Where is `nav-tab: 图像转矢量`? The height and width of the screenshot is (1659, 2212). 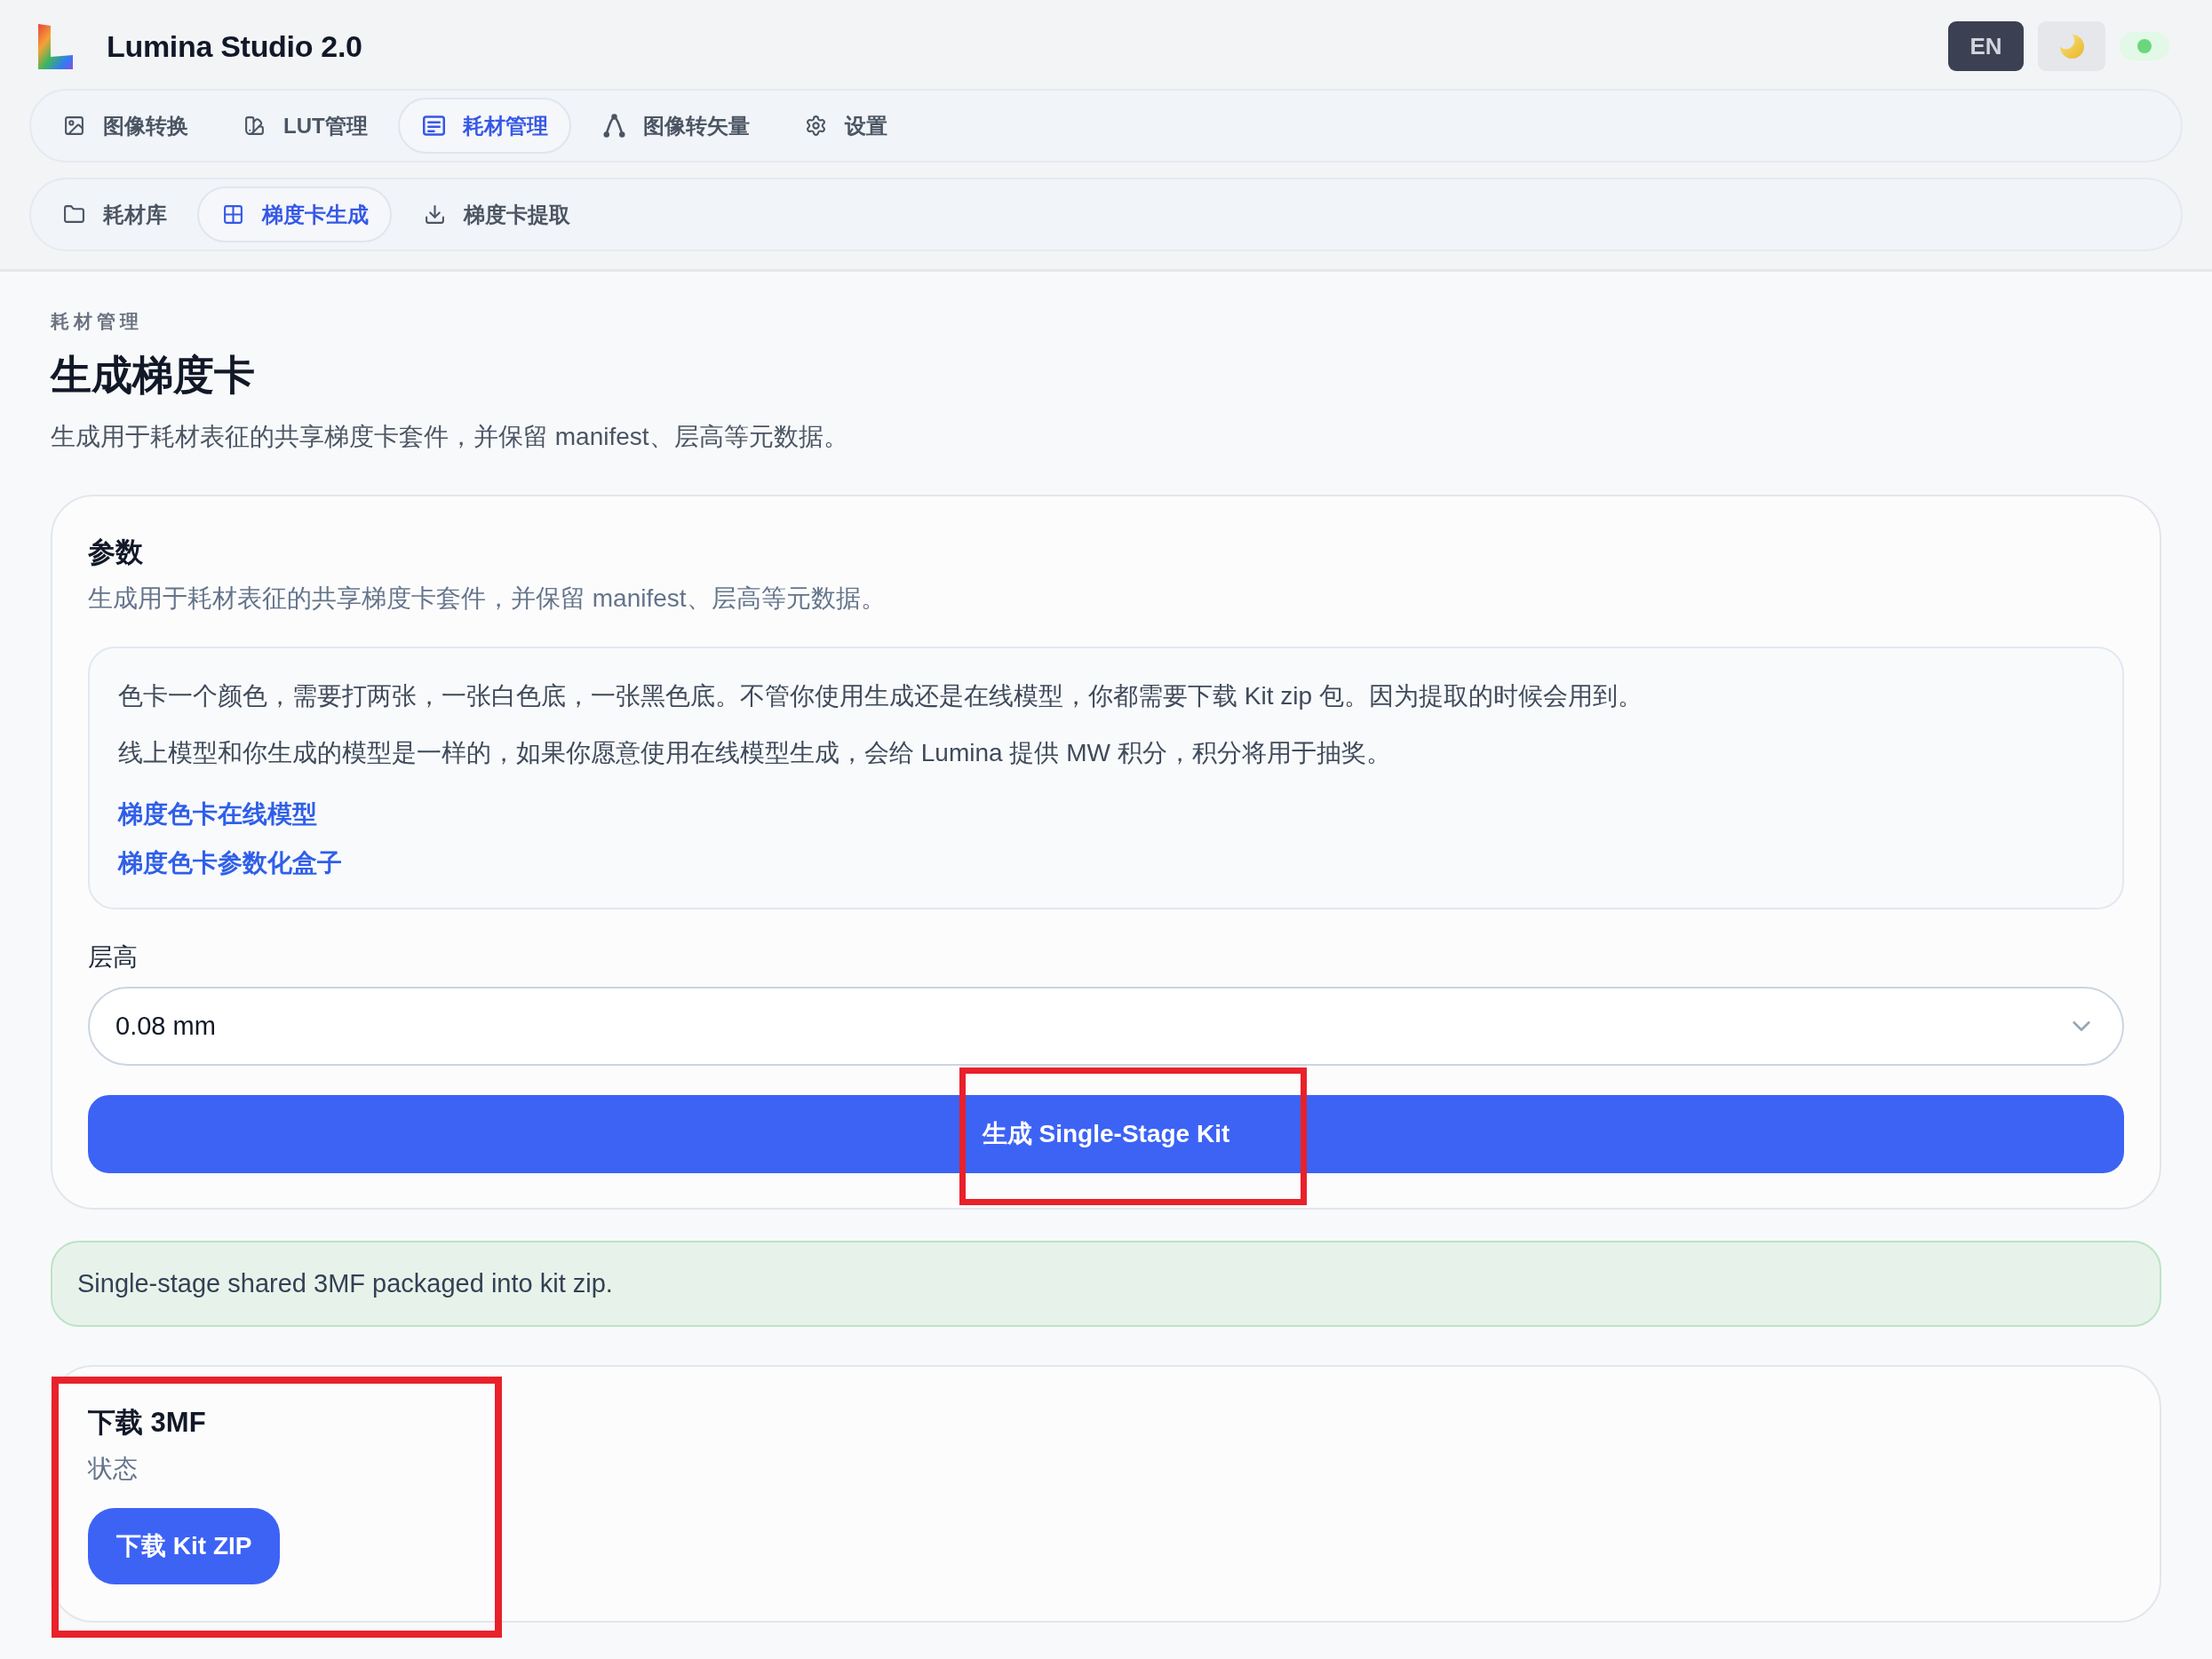
nav-tab: 图像转矢量 is located at coordinates (675, 126).